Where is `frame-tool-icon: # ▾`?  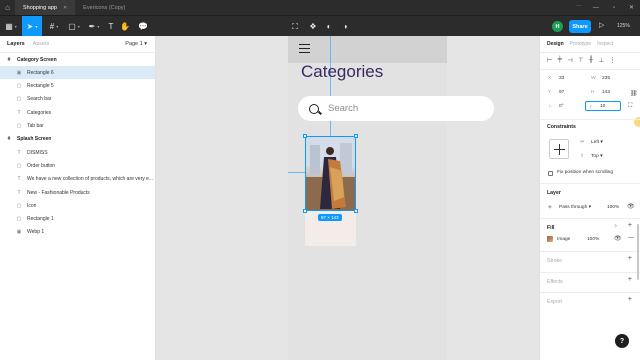 frame-tool-icon: # ▾ is located at coordinates (54, 26).